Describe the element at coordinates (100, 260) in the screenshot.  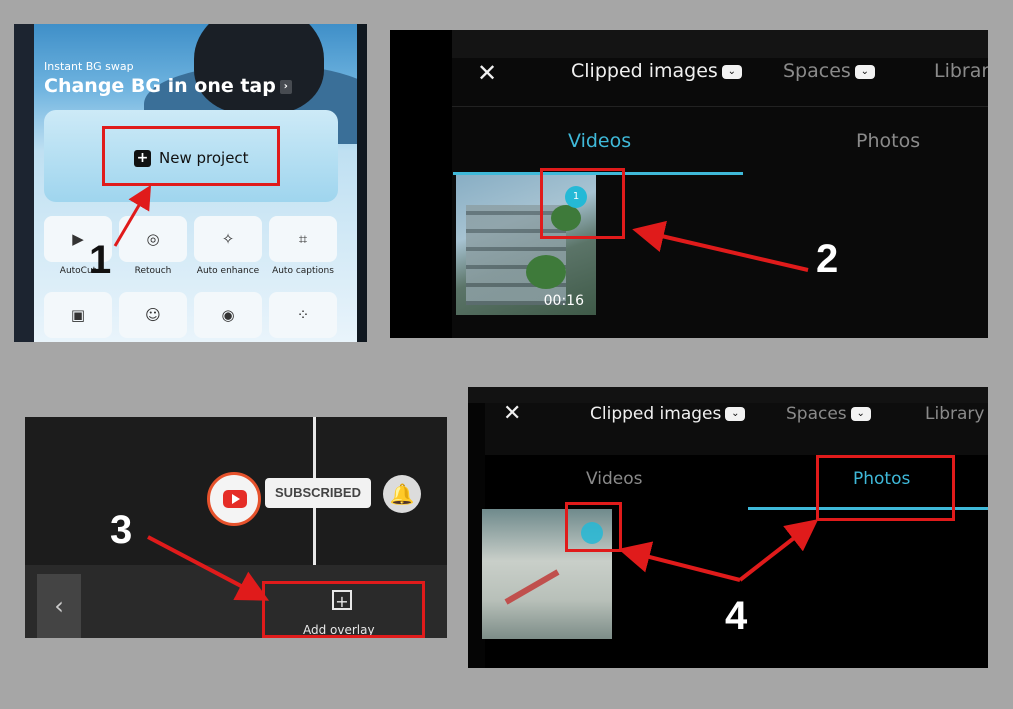
I see `step-label-1: 1` at that location.